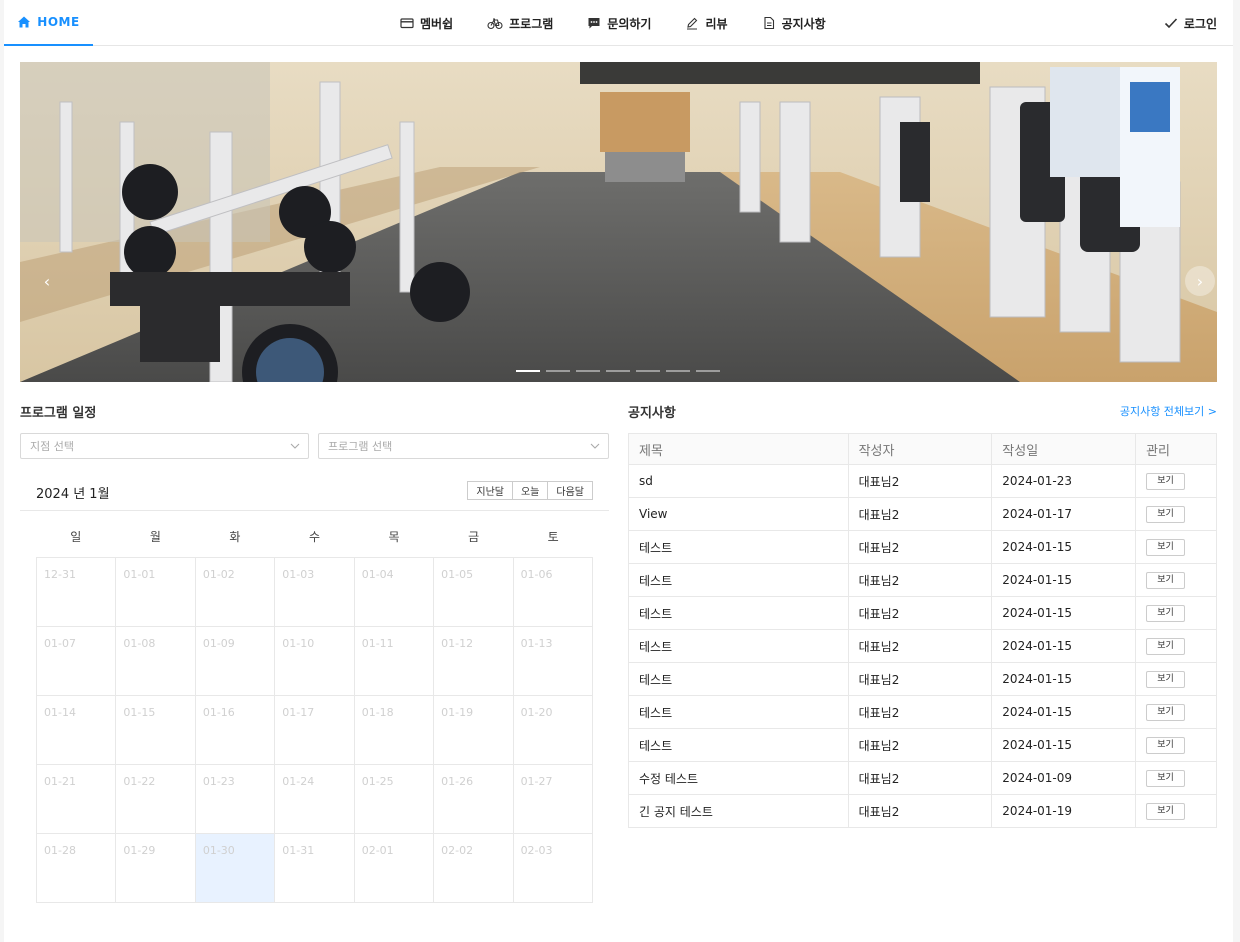 The image size is (1240, 942). What do you see at coordinates (235, 868) in the screenshot?
I see `calendar-day-cell: 01-30` at bounding box center [235, 868].